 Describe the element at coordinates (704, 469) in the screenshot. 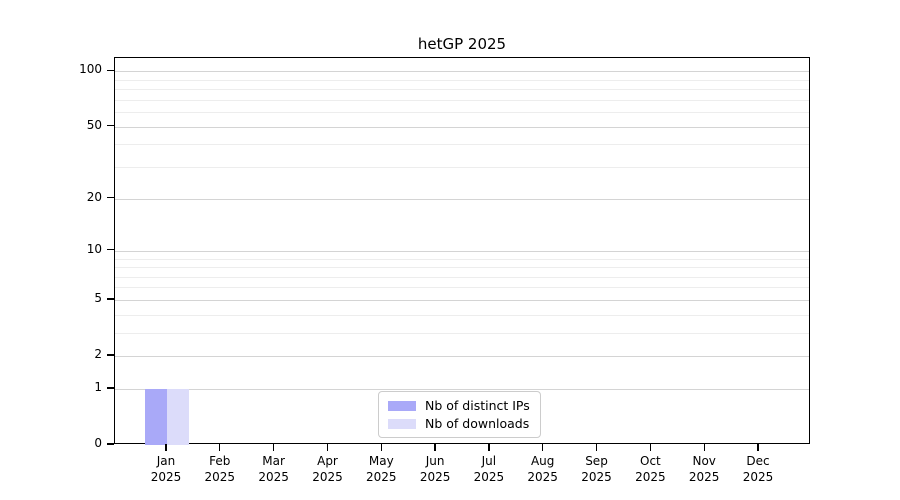

I see `x-tick-label-nov: Nov 2025` at that location.